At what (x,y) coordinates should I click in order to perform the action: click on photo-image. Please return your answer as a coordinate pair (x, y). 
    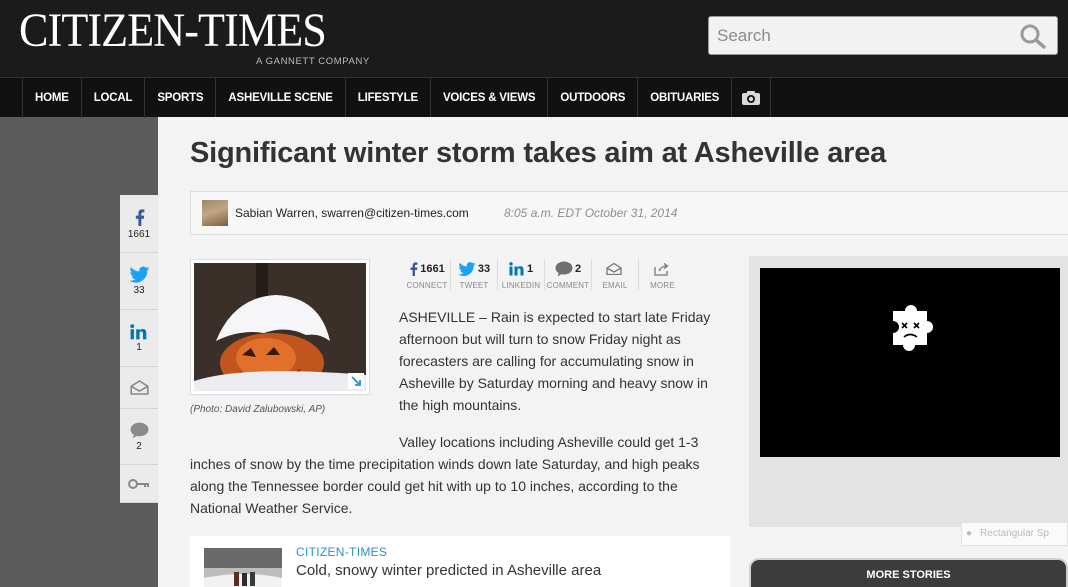
    Looking at the image, I should click on (280, 327).